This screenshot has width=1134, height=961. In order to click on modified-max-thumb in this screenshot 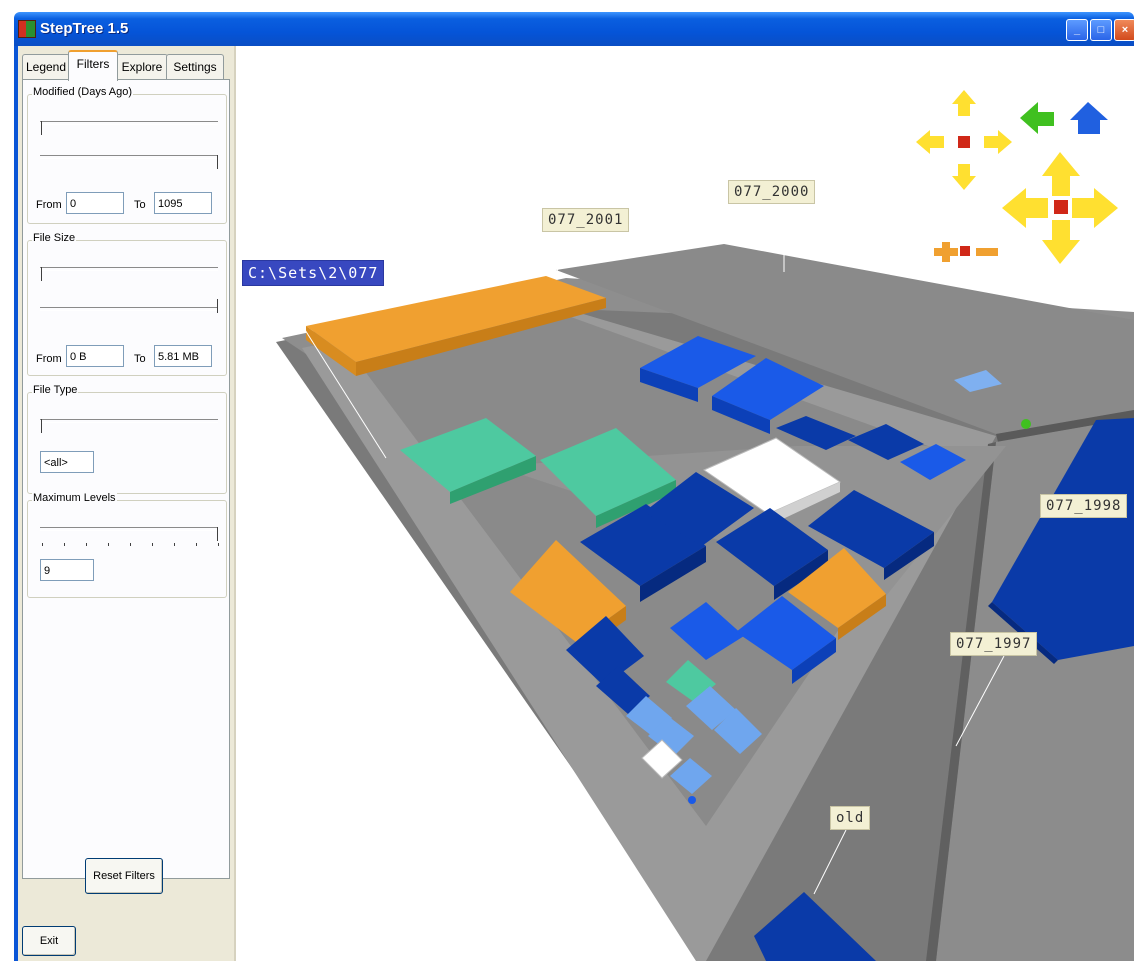, I will do `click(216, 162)`.